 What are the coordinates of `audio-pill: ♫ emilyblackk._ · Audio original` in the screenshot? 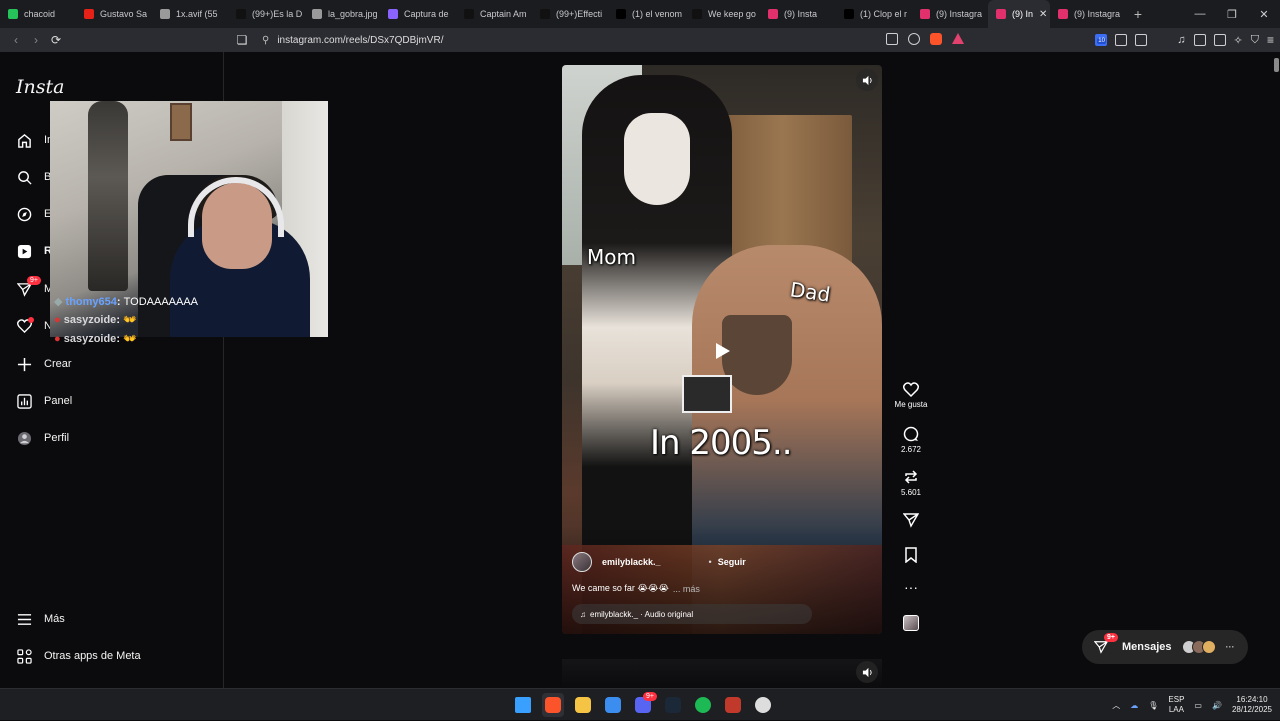 It's located at (692, 614).